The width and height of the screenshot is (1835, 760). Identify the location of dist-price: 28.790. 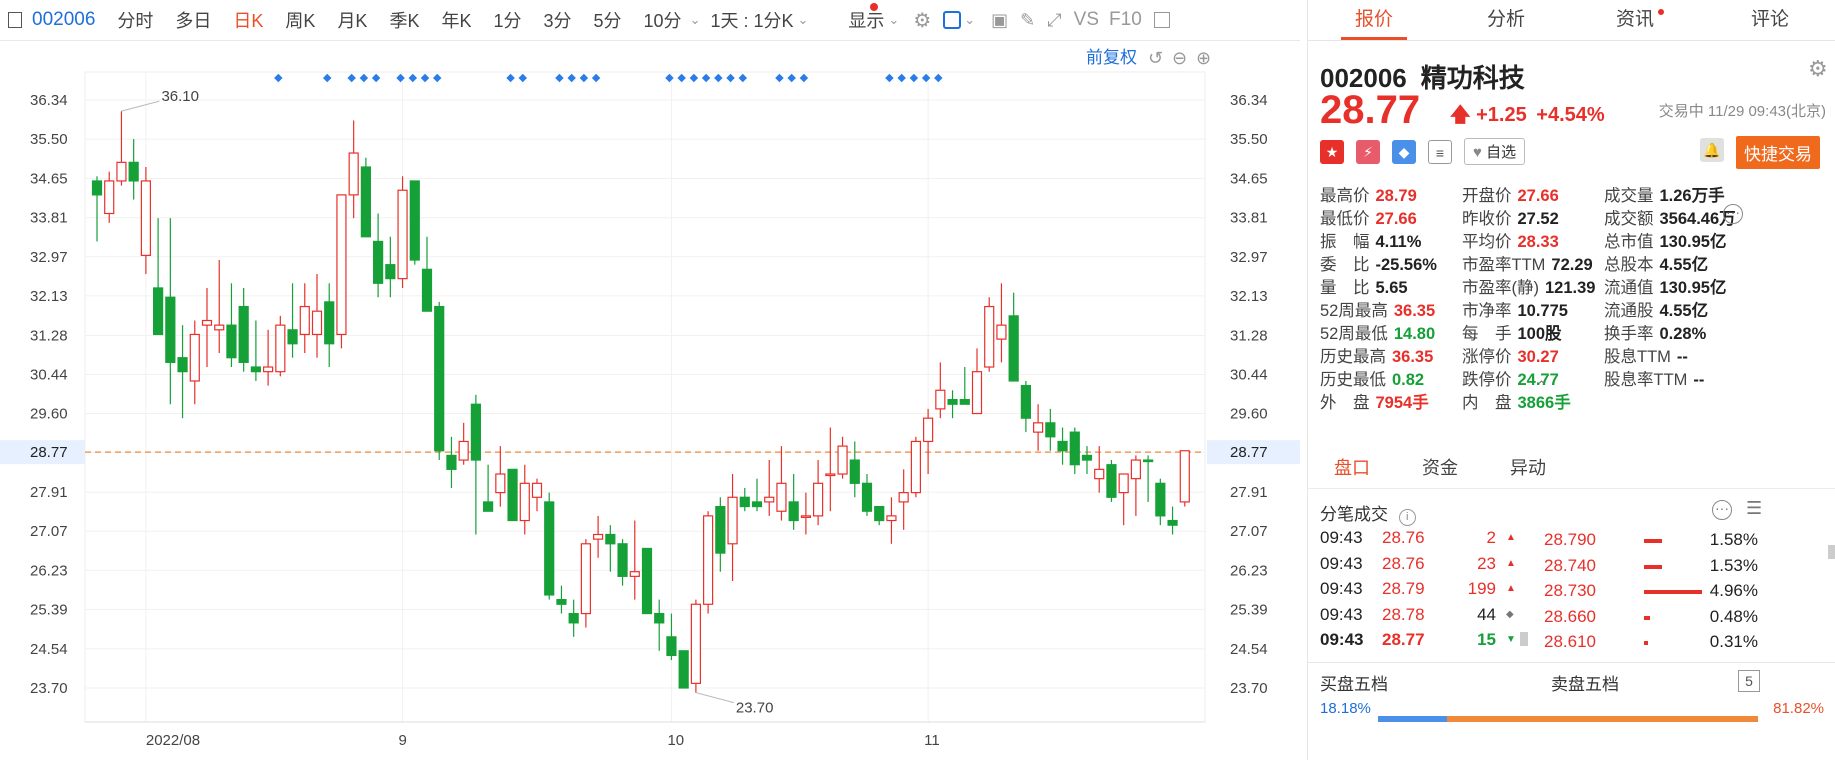
(1570, 539).